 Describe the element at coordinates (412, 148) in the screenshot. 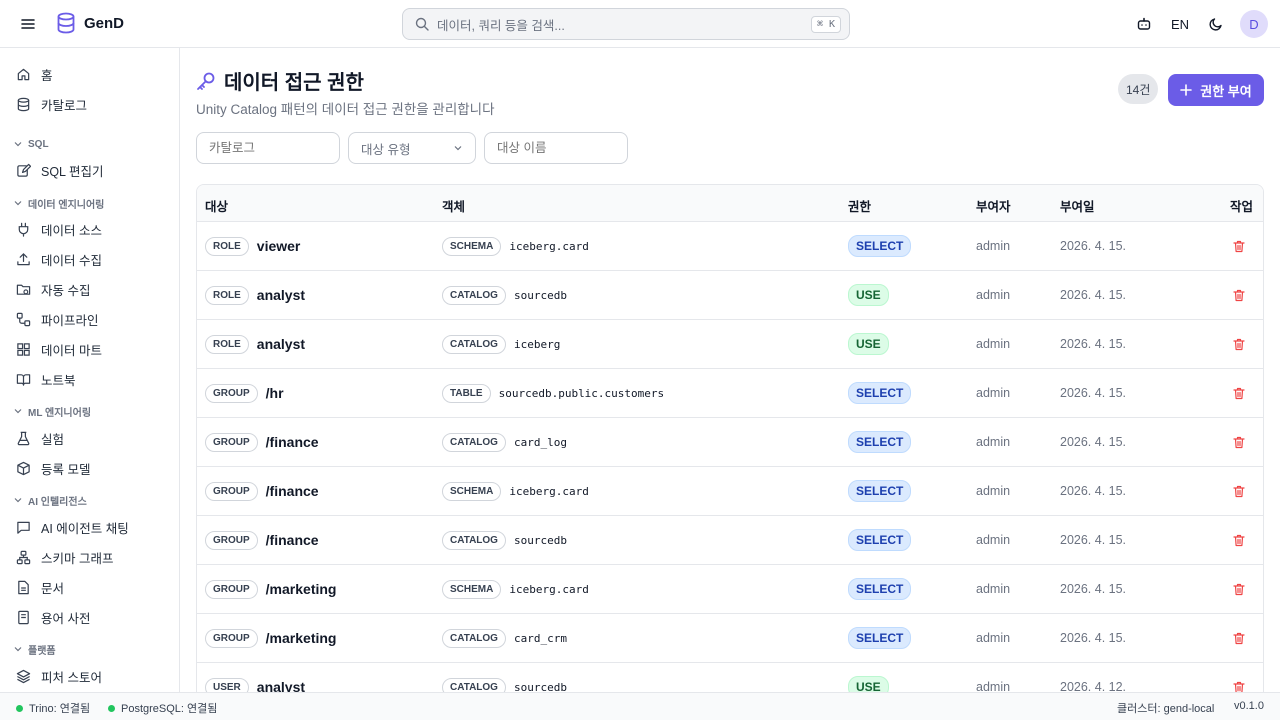

I see `target-type-select: 대상 유형` at that location.